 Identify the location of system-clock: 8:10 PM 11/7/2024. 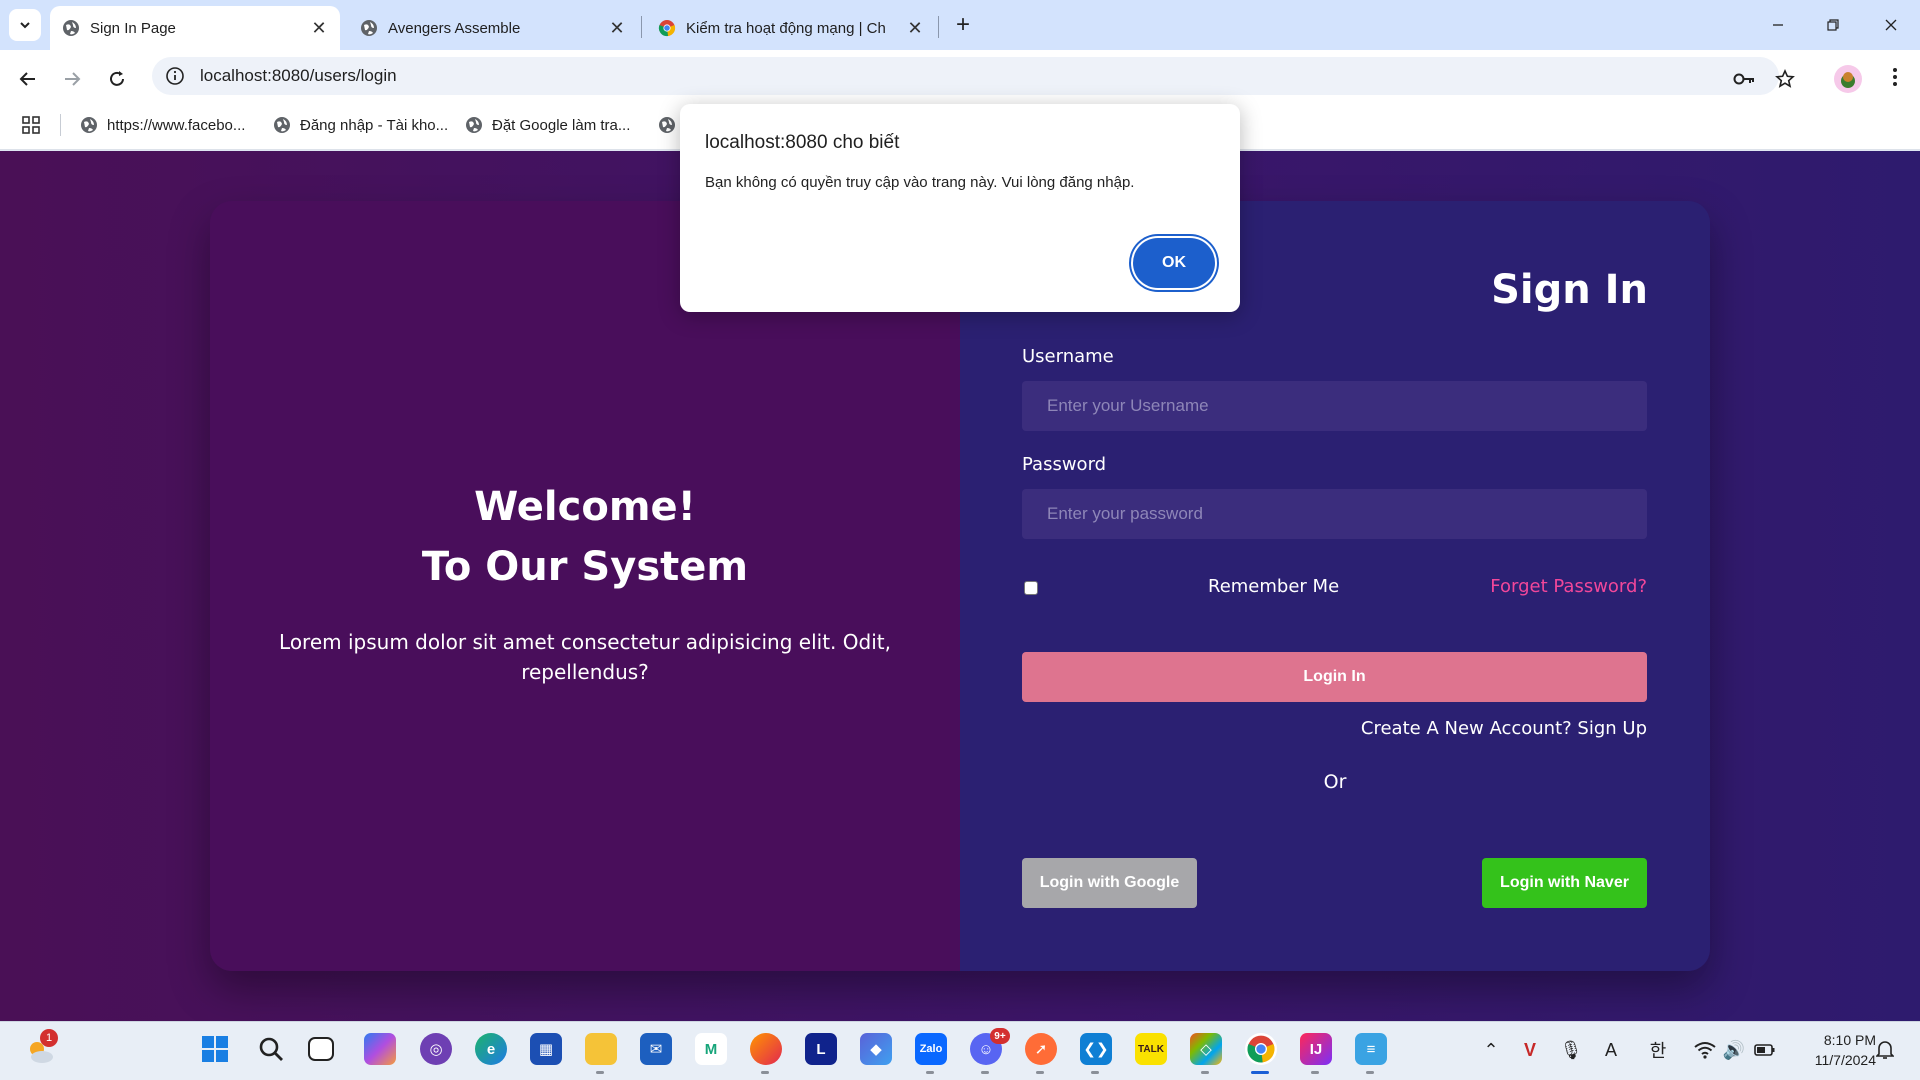
(1831, 1050).